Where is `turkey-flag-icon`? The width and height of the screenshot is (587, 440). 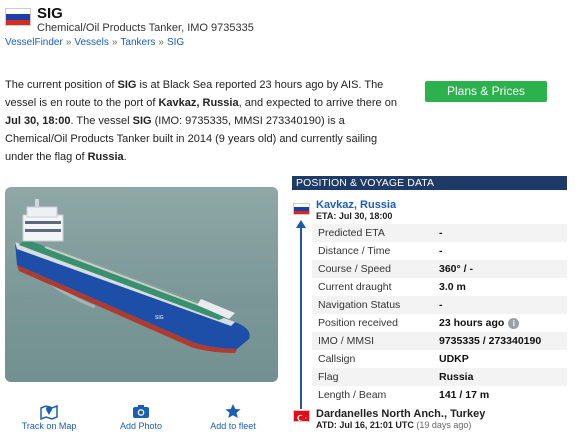
turkey-flag-icon is located at coordinates (301, 416).